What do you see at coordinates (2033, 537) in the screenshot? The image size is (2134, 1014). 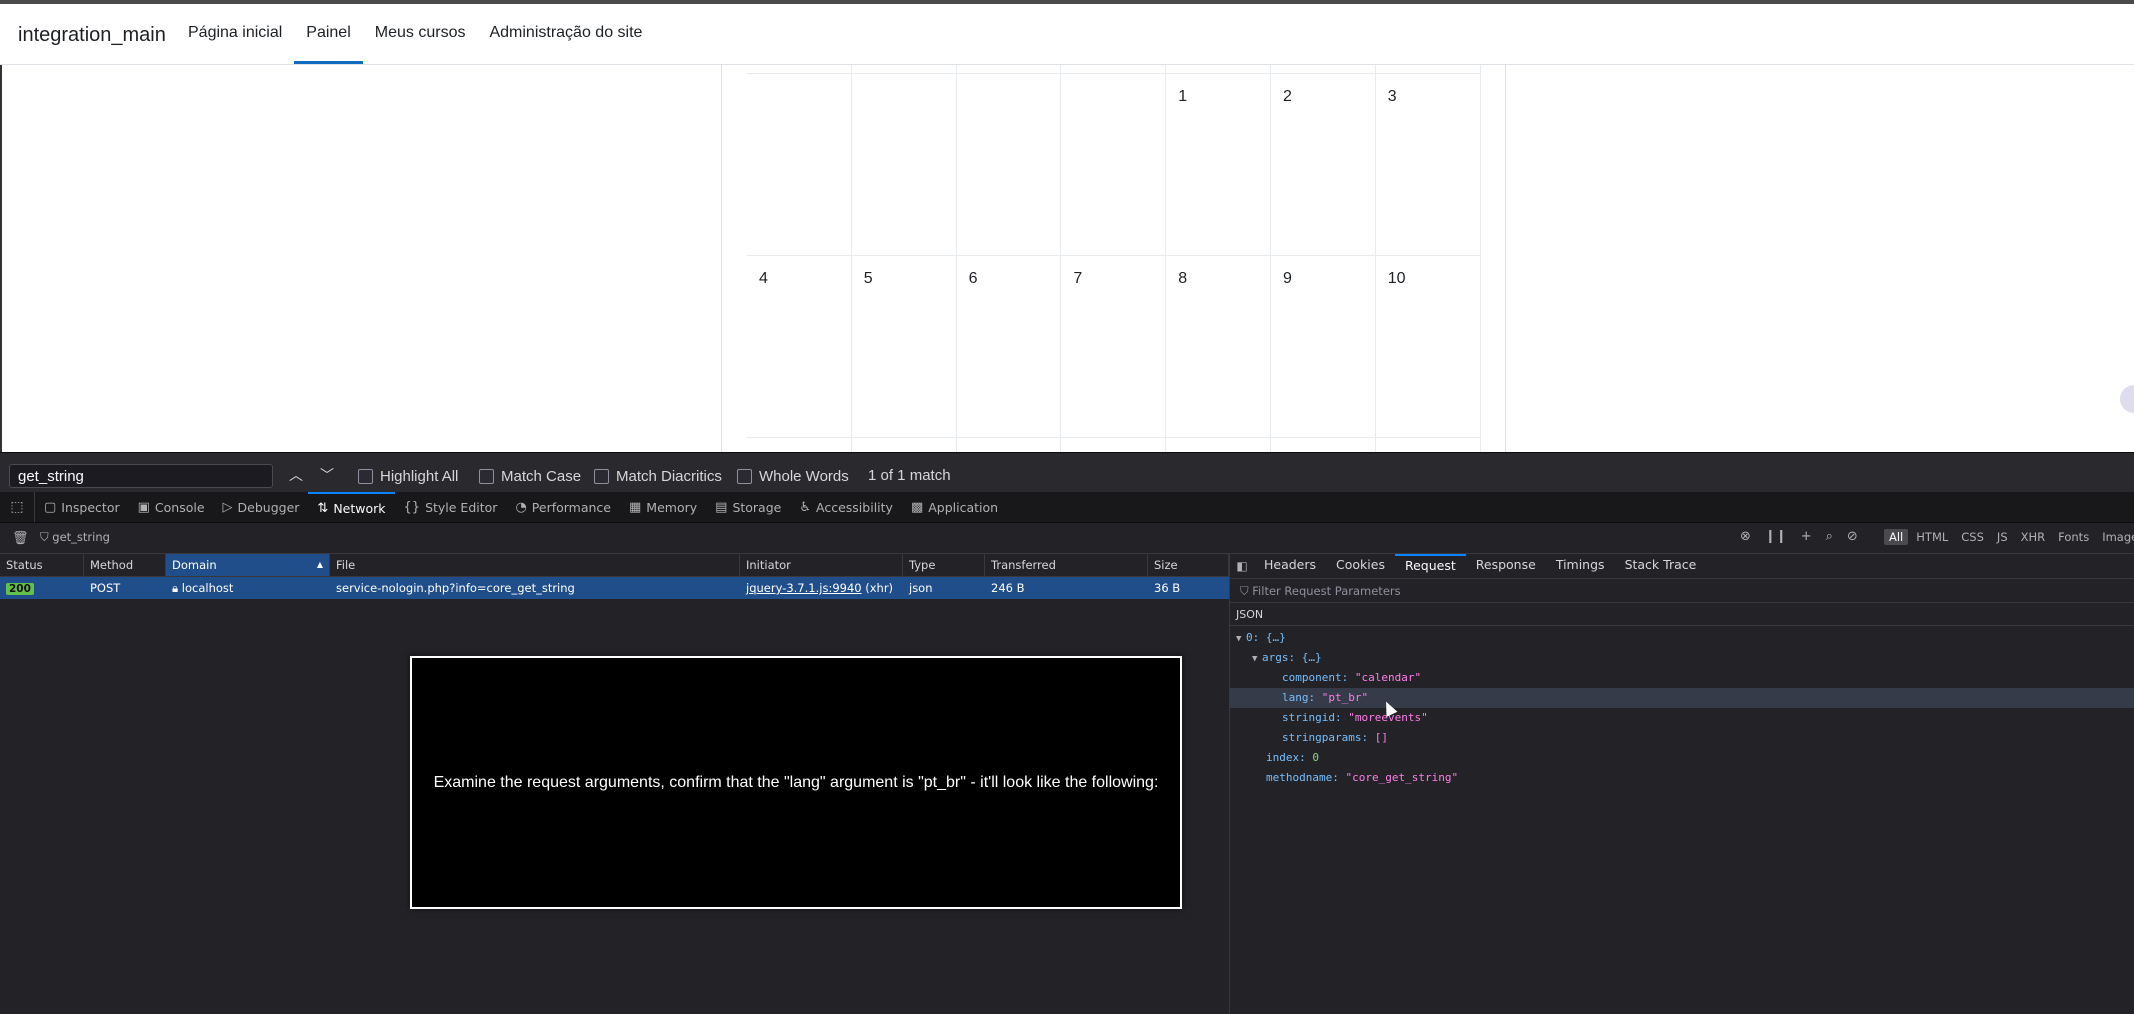 I see `filter-xhr: XHR` at bounding box center [2033, 537].